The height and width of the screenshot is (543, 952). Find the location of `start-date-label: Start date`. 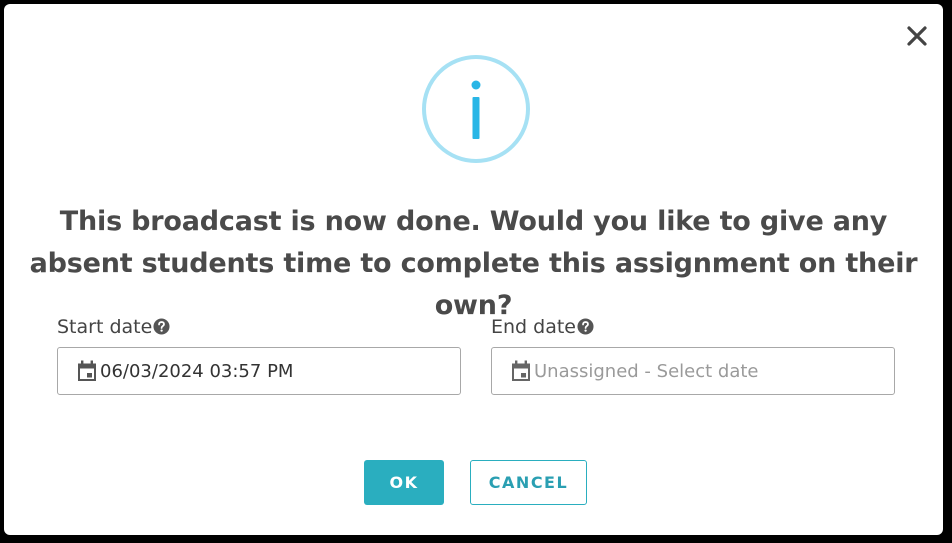

start-date-label: Start date is located at coordinates (105, 327).